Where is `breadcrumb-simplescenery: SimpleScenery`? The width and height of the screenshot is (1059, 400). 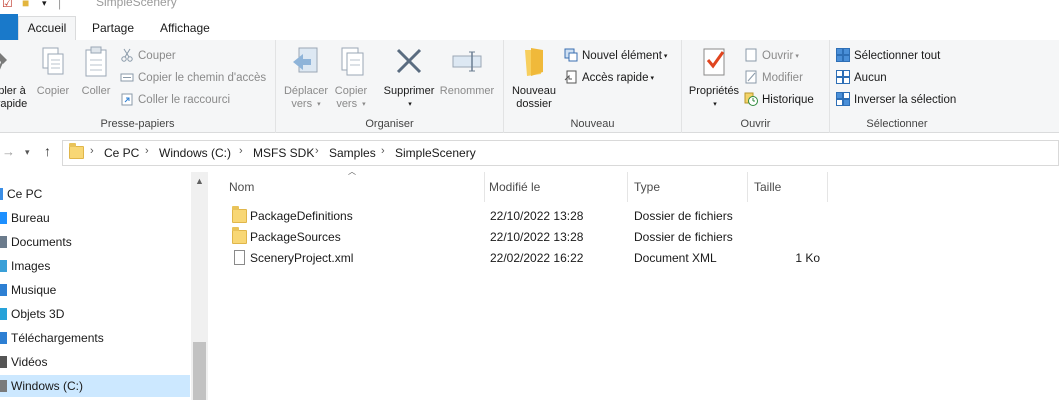
breadcrumb-simplescenery: SimpleScenery is located at coordinates (435, 153).